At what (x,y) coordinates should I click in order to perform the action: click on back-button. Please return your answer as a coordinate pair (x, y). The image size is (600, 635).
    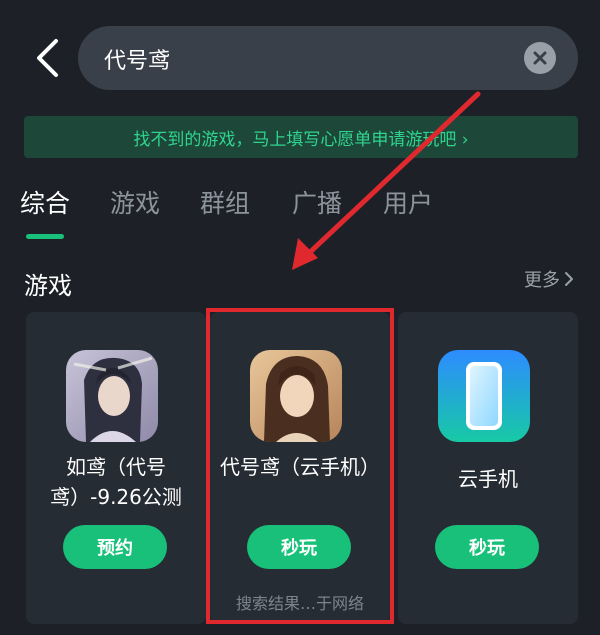
    Looking at the image, I should click on (47, 58).